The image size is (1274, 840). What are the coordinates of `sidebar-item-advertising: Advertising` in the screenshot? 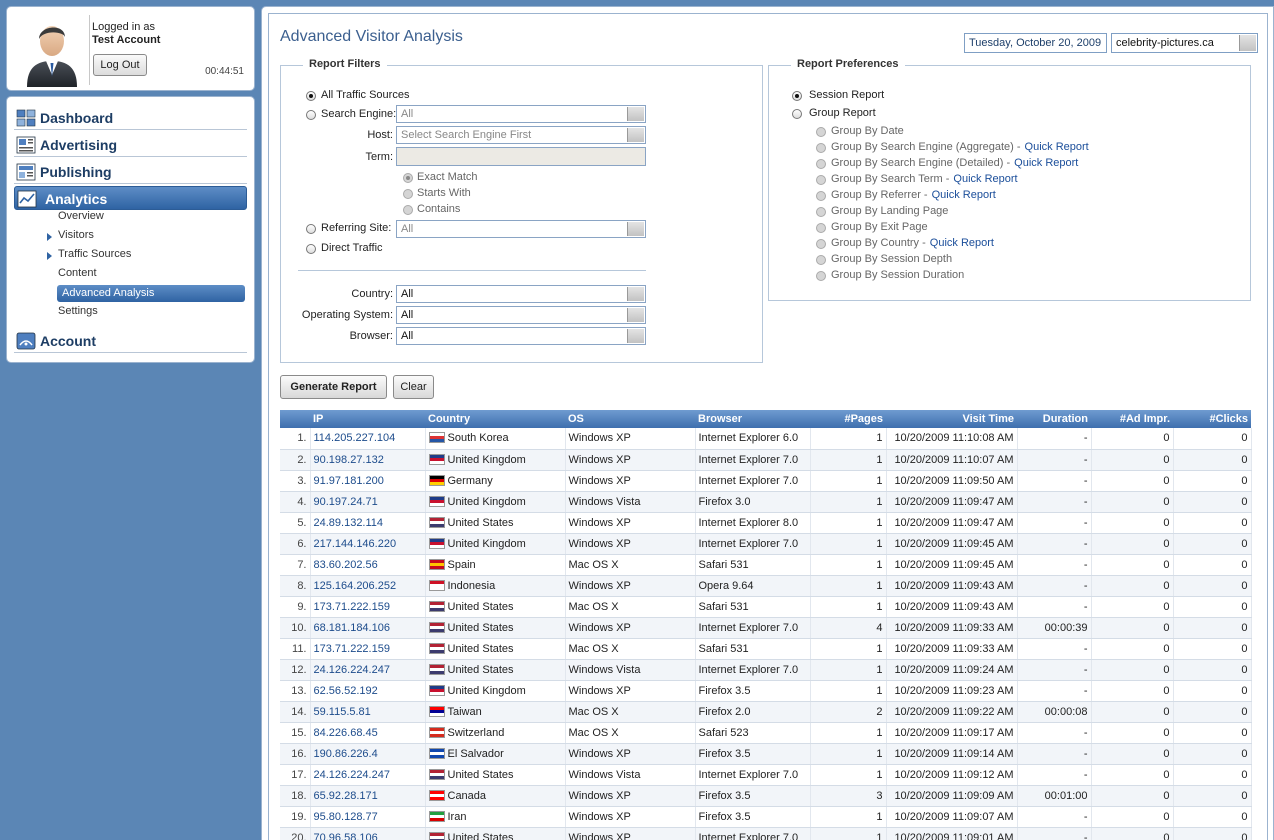 It's located at (130, 145).